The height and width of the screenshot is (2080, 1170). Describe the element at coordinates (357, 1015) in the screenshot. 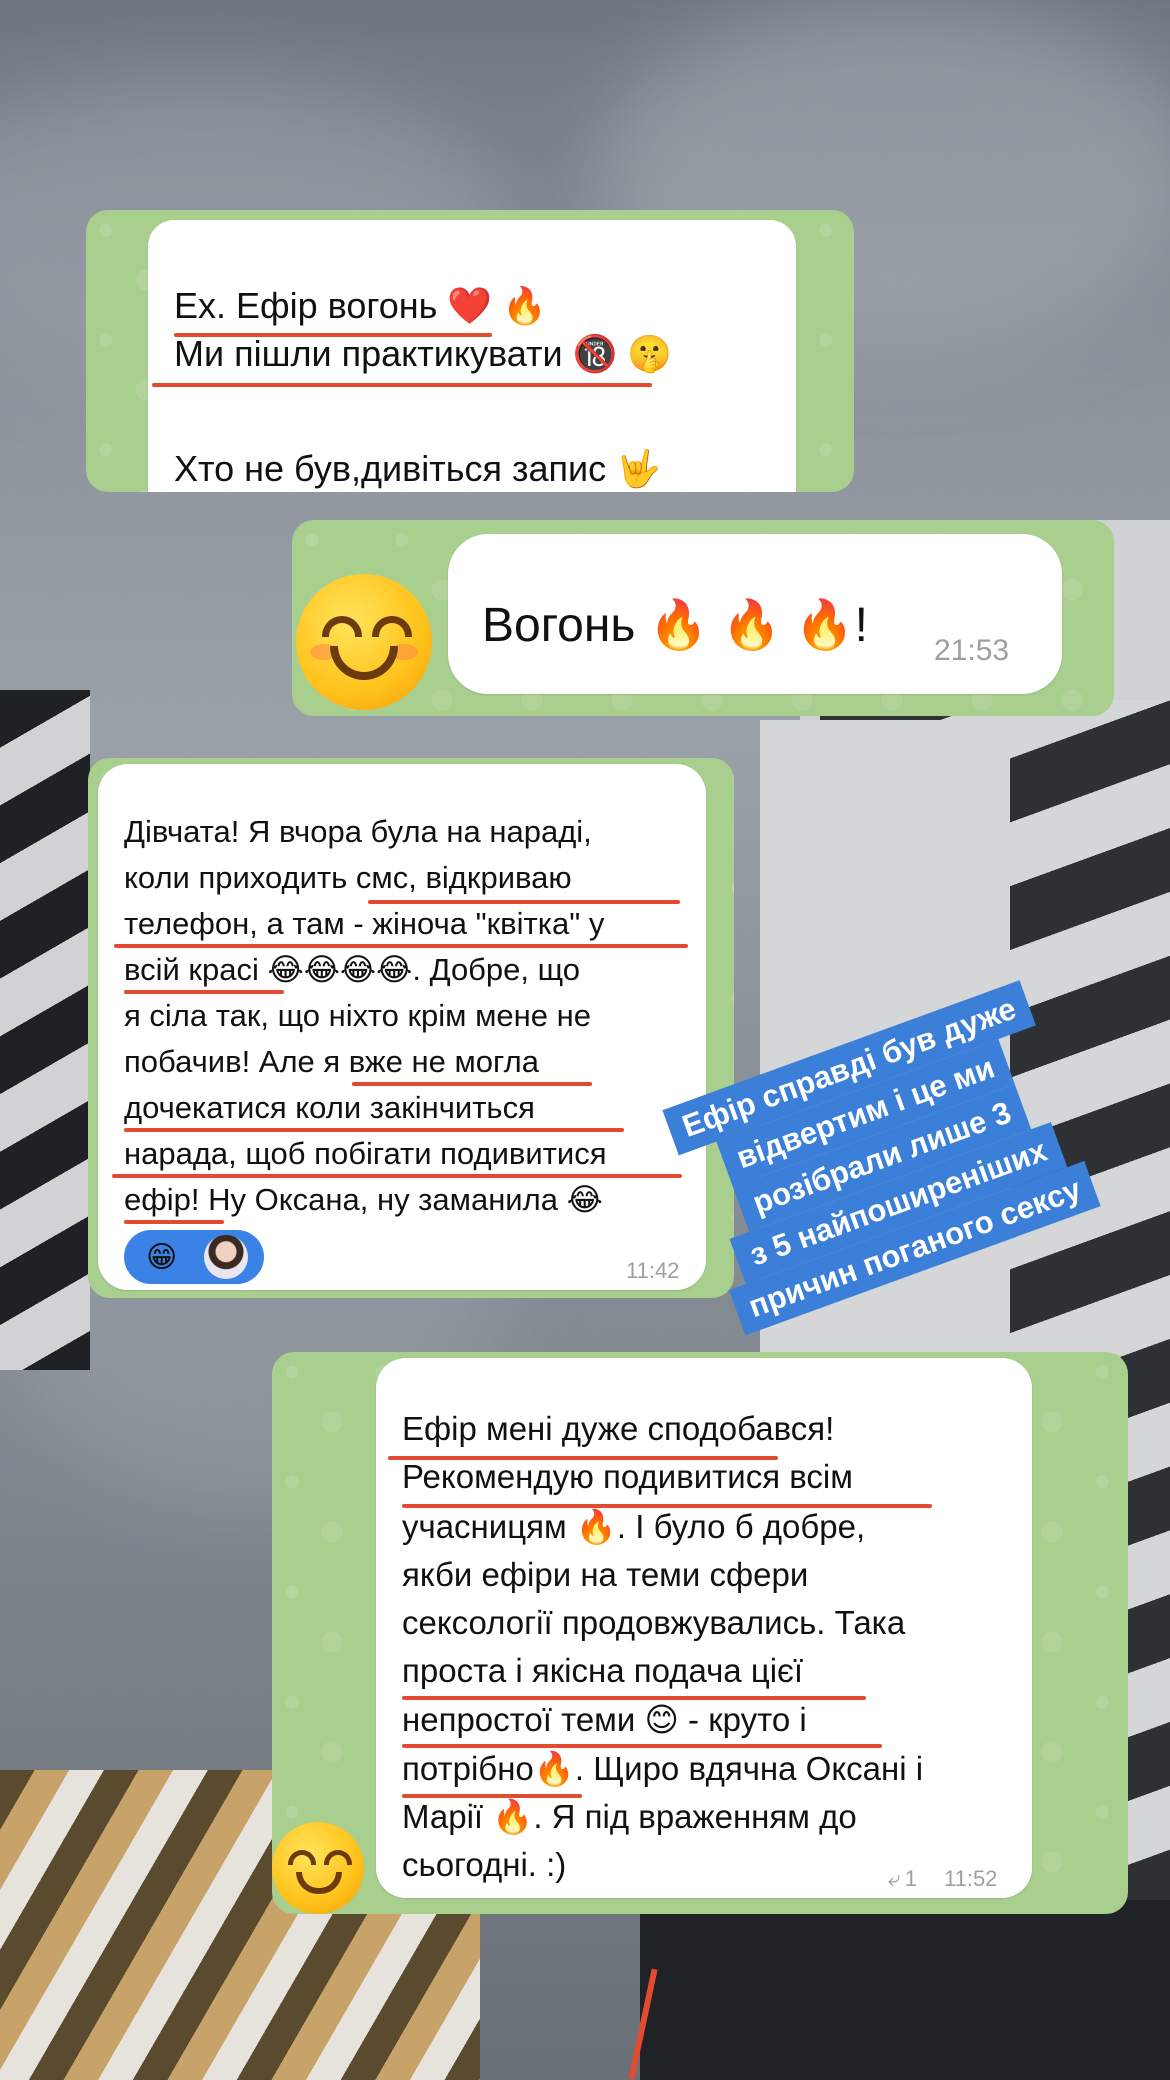

I see `message-line: я сіла так, що ніхто крім мене не` at that location.